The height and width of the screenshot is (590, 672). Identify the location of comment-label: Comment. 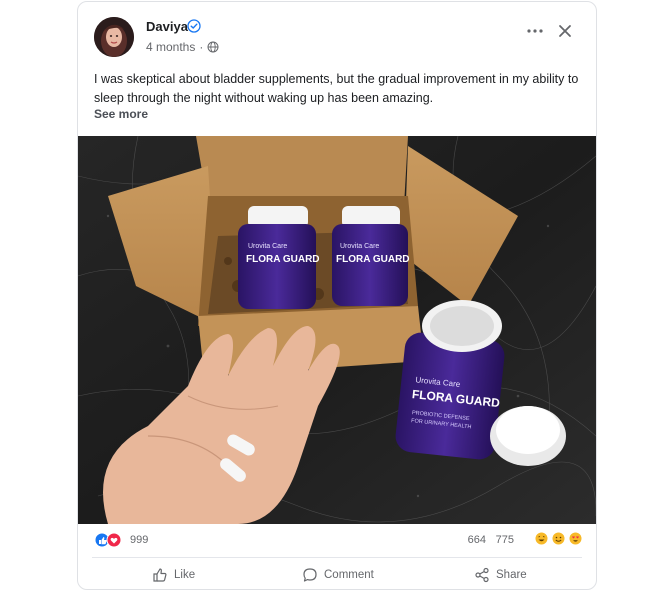
(349, 575).